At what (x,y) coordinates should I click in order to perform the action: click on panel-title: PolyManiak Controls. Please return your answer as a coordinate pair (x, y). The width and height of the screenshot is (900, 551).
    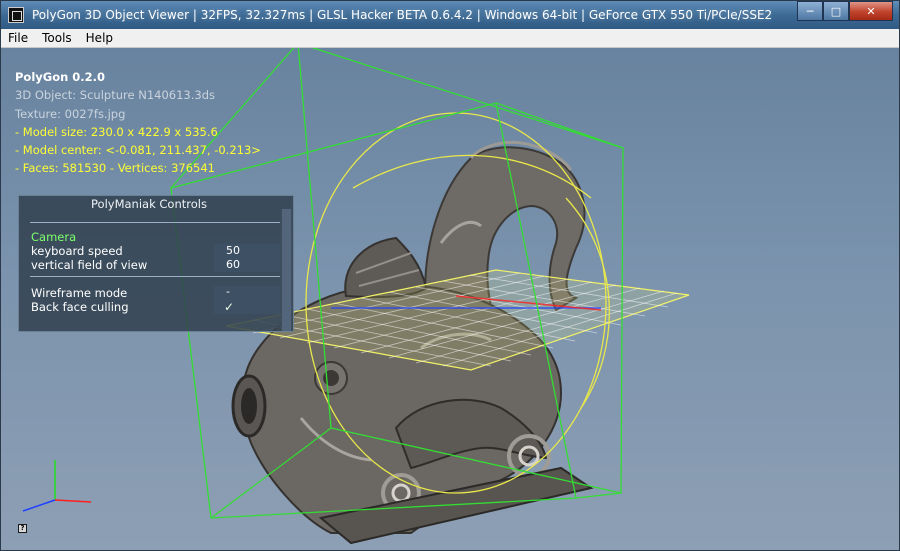
    Looking at the image, I should click on (149, 204).